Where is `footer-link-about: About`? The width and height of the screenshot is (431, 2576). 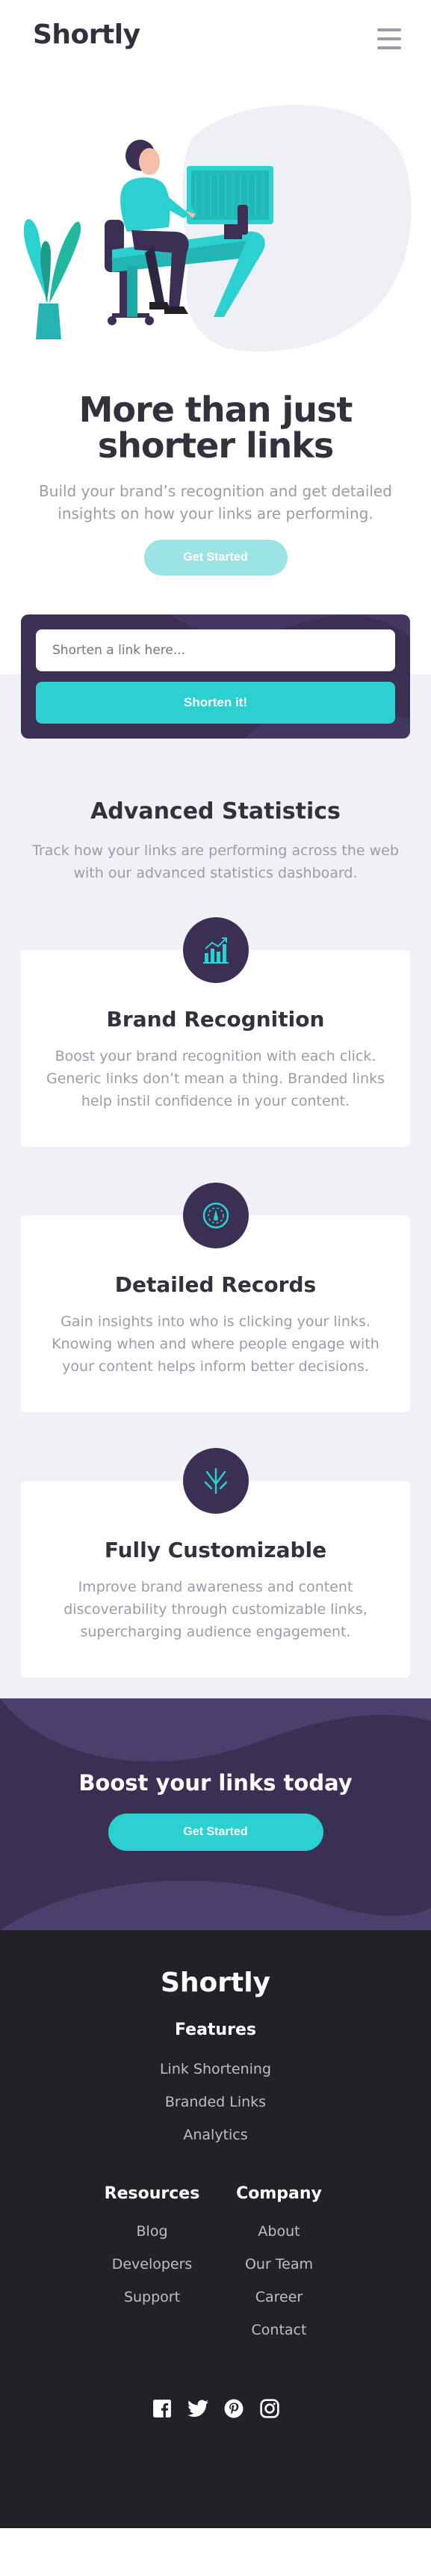 footer-link-about: About is located at coordinates (279, 2231).